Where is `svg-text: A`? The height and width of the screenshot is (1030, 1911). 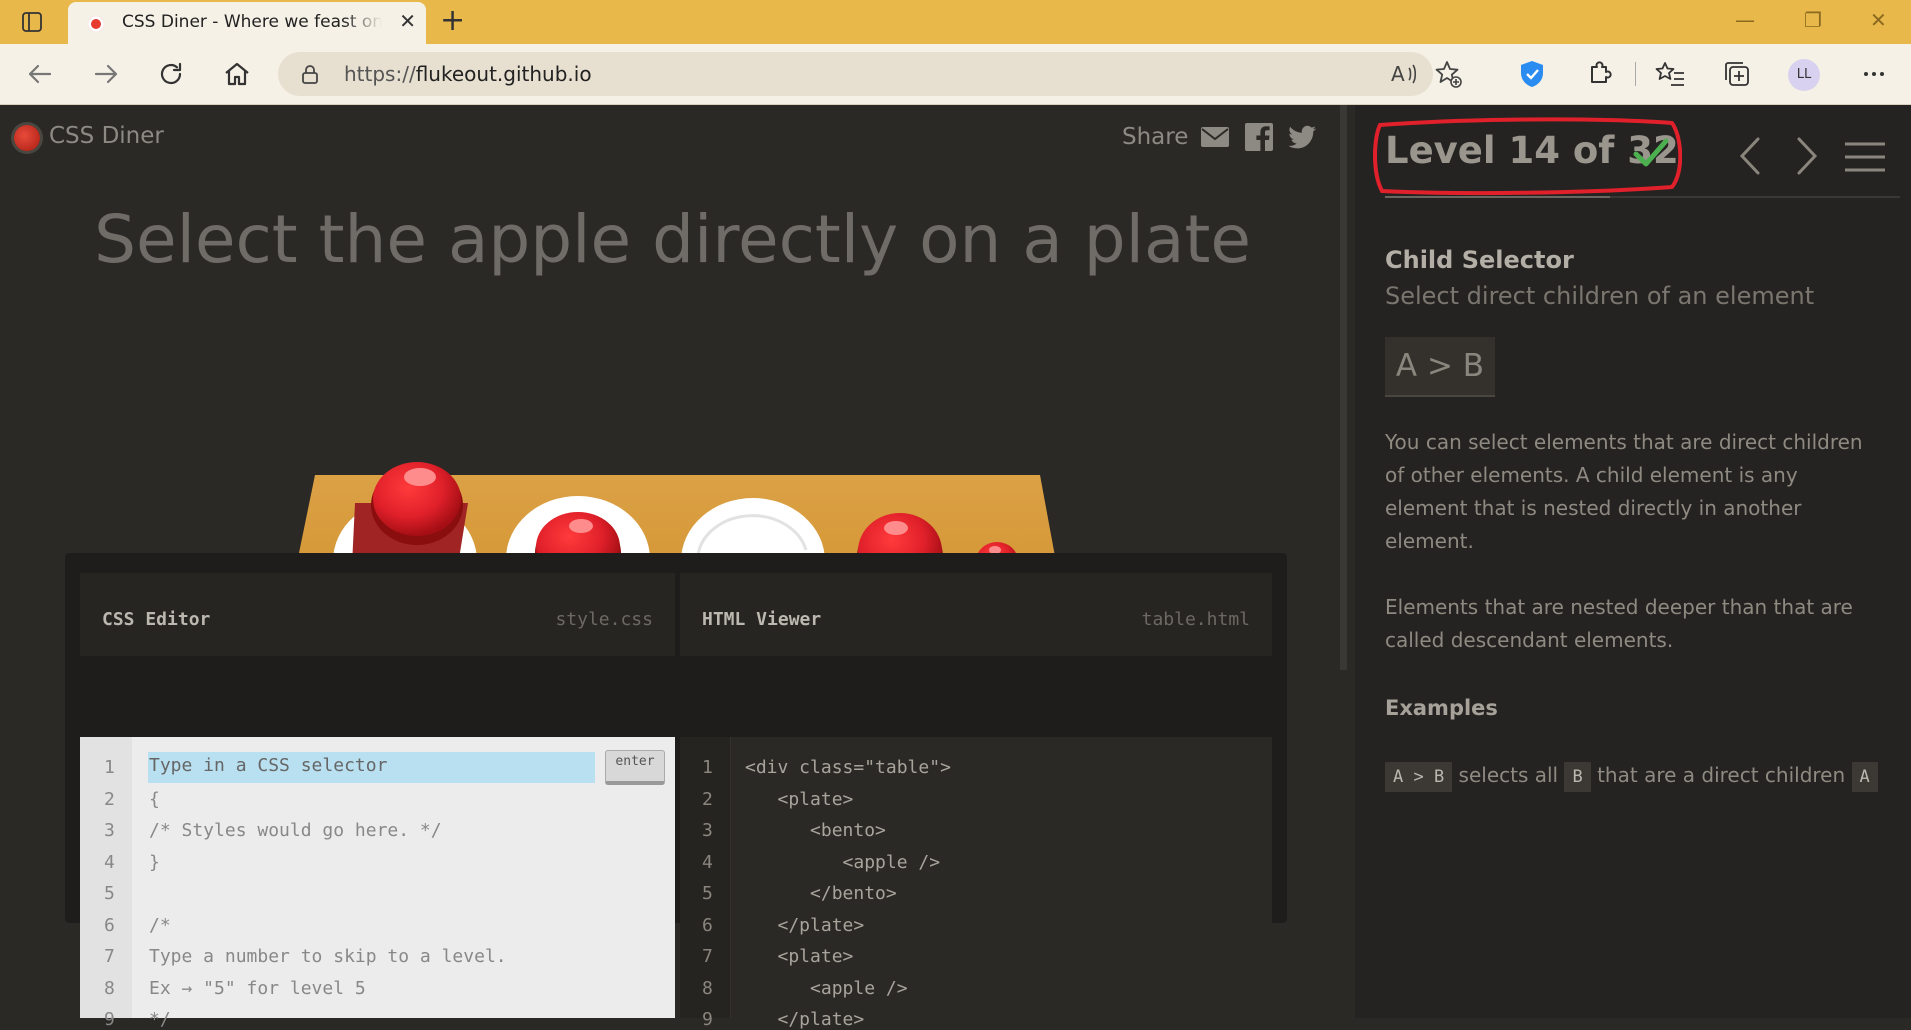 svg-text: A is located at coordinates (1398, 74).